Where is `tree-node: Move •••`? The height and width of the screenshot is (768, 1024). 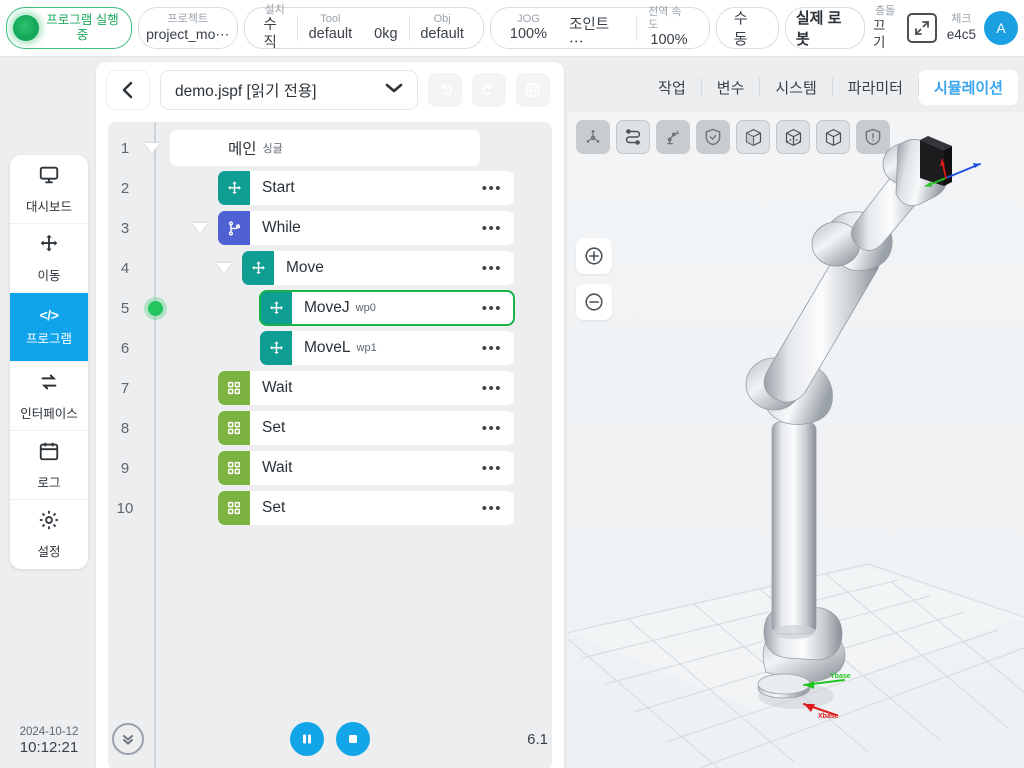 tree-node: Move ••• is located at coordinates (378, 268).